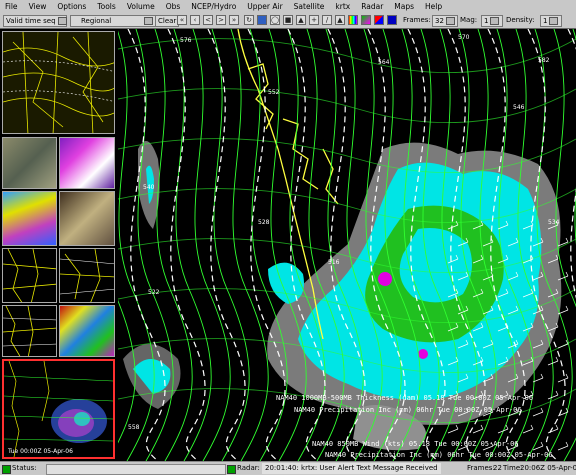 Image resolution: width=576 pixels, height=475 pixels. What do you see at coordinates (72, 6) in the screenshot?
I see `menu-options: Options` at bounding box center [72, 6].